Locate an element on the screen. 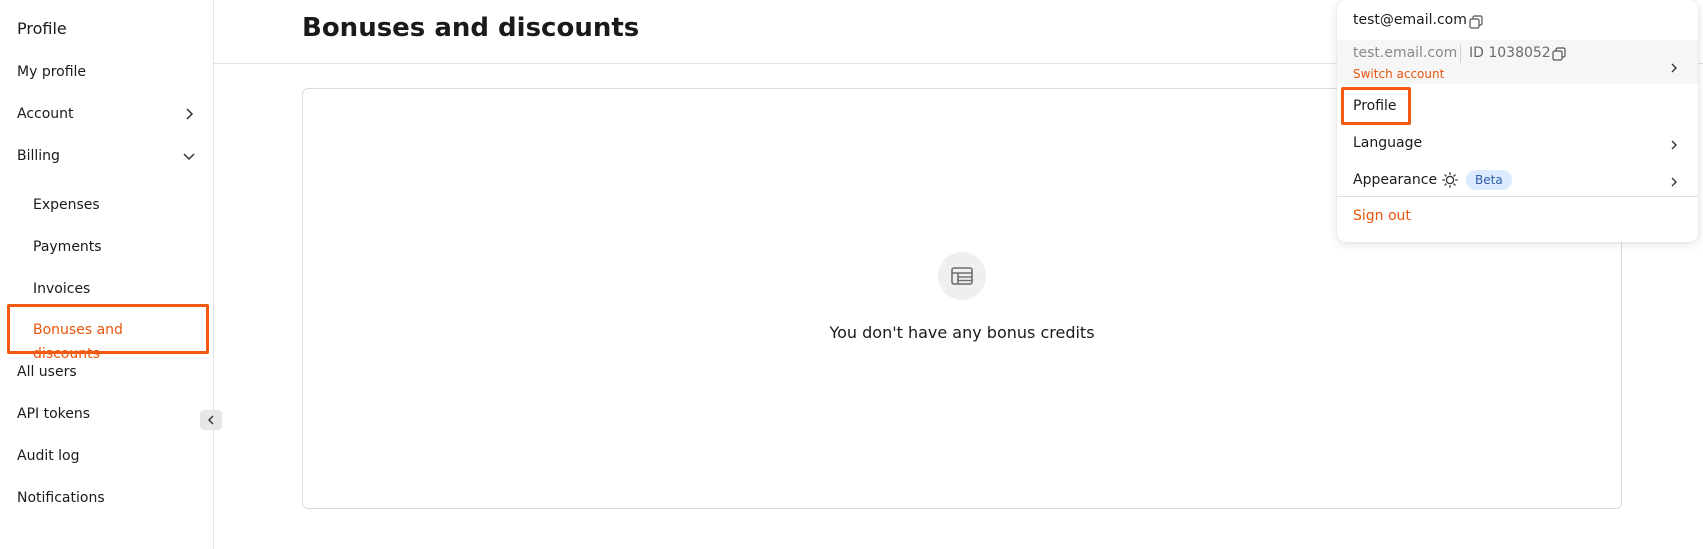 Image resolution: width=1703 pixels, height=549 pixels. user-email: test@email.com is located at coordinates (1410, 20).